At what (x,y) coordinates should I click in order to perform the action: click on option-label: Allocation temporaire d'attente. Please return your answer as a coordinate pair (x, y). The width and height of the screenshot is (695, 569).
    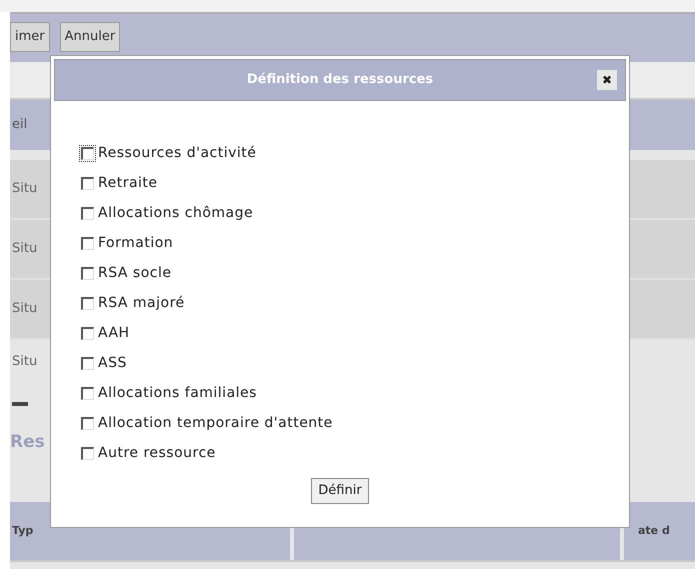
    Looking at the image, I should click on (215, 423).